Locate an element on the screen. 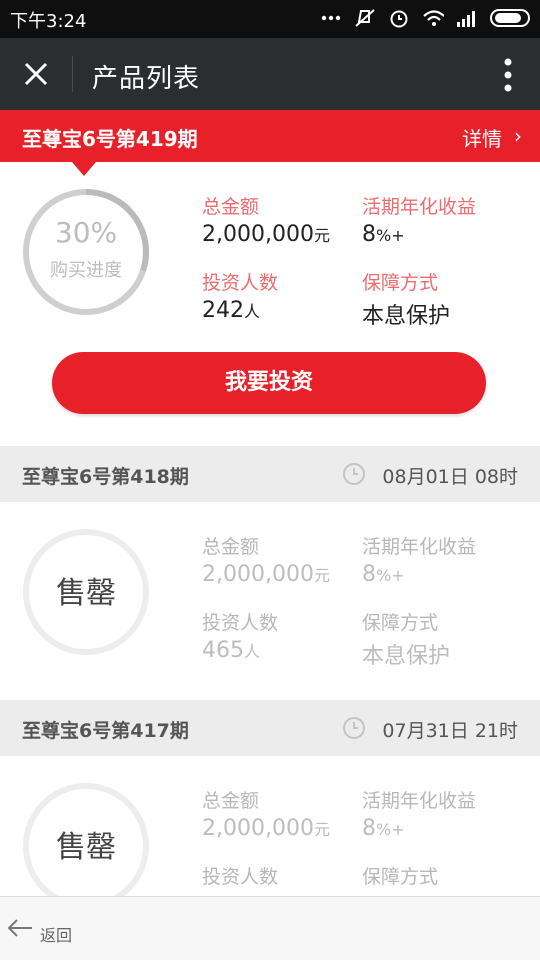  status-bar: 下午3:24 is located at coordinates (270, 19).